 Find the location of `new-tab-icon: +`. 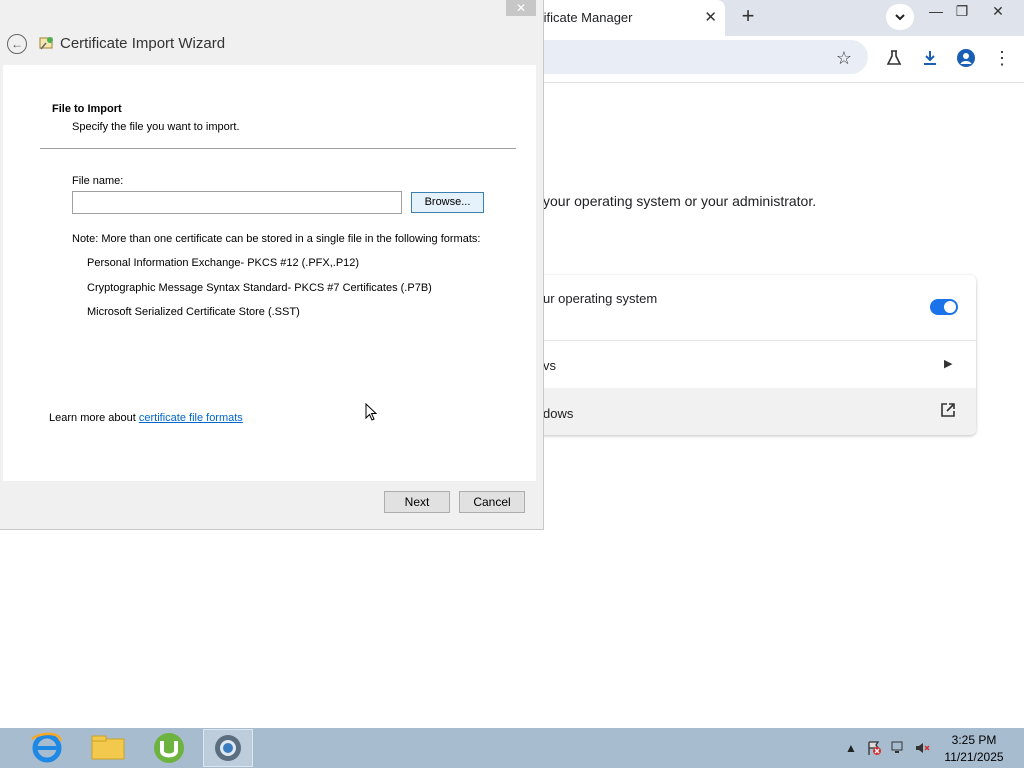

new-tab-icon: + is located at coordinates (748, 16).